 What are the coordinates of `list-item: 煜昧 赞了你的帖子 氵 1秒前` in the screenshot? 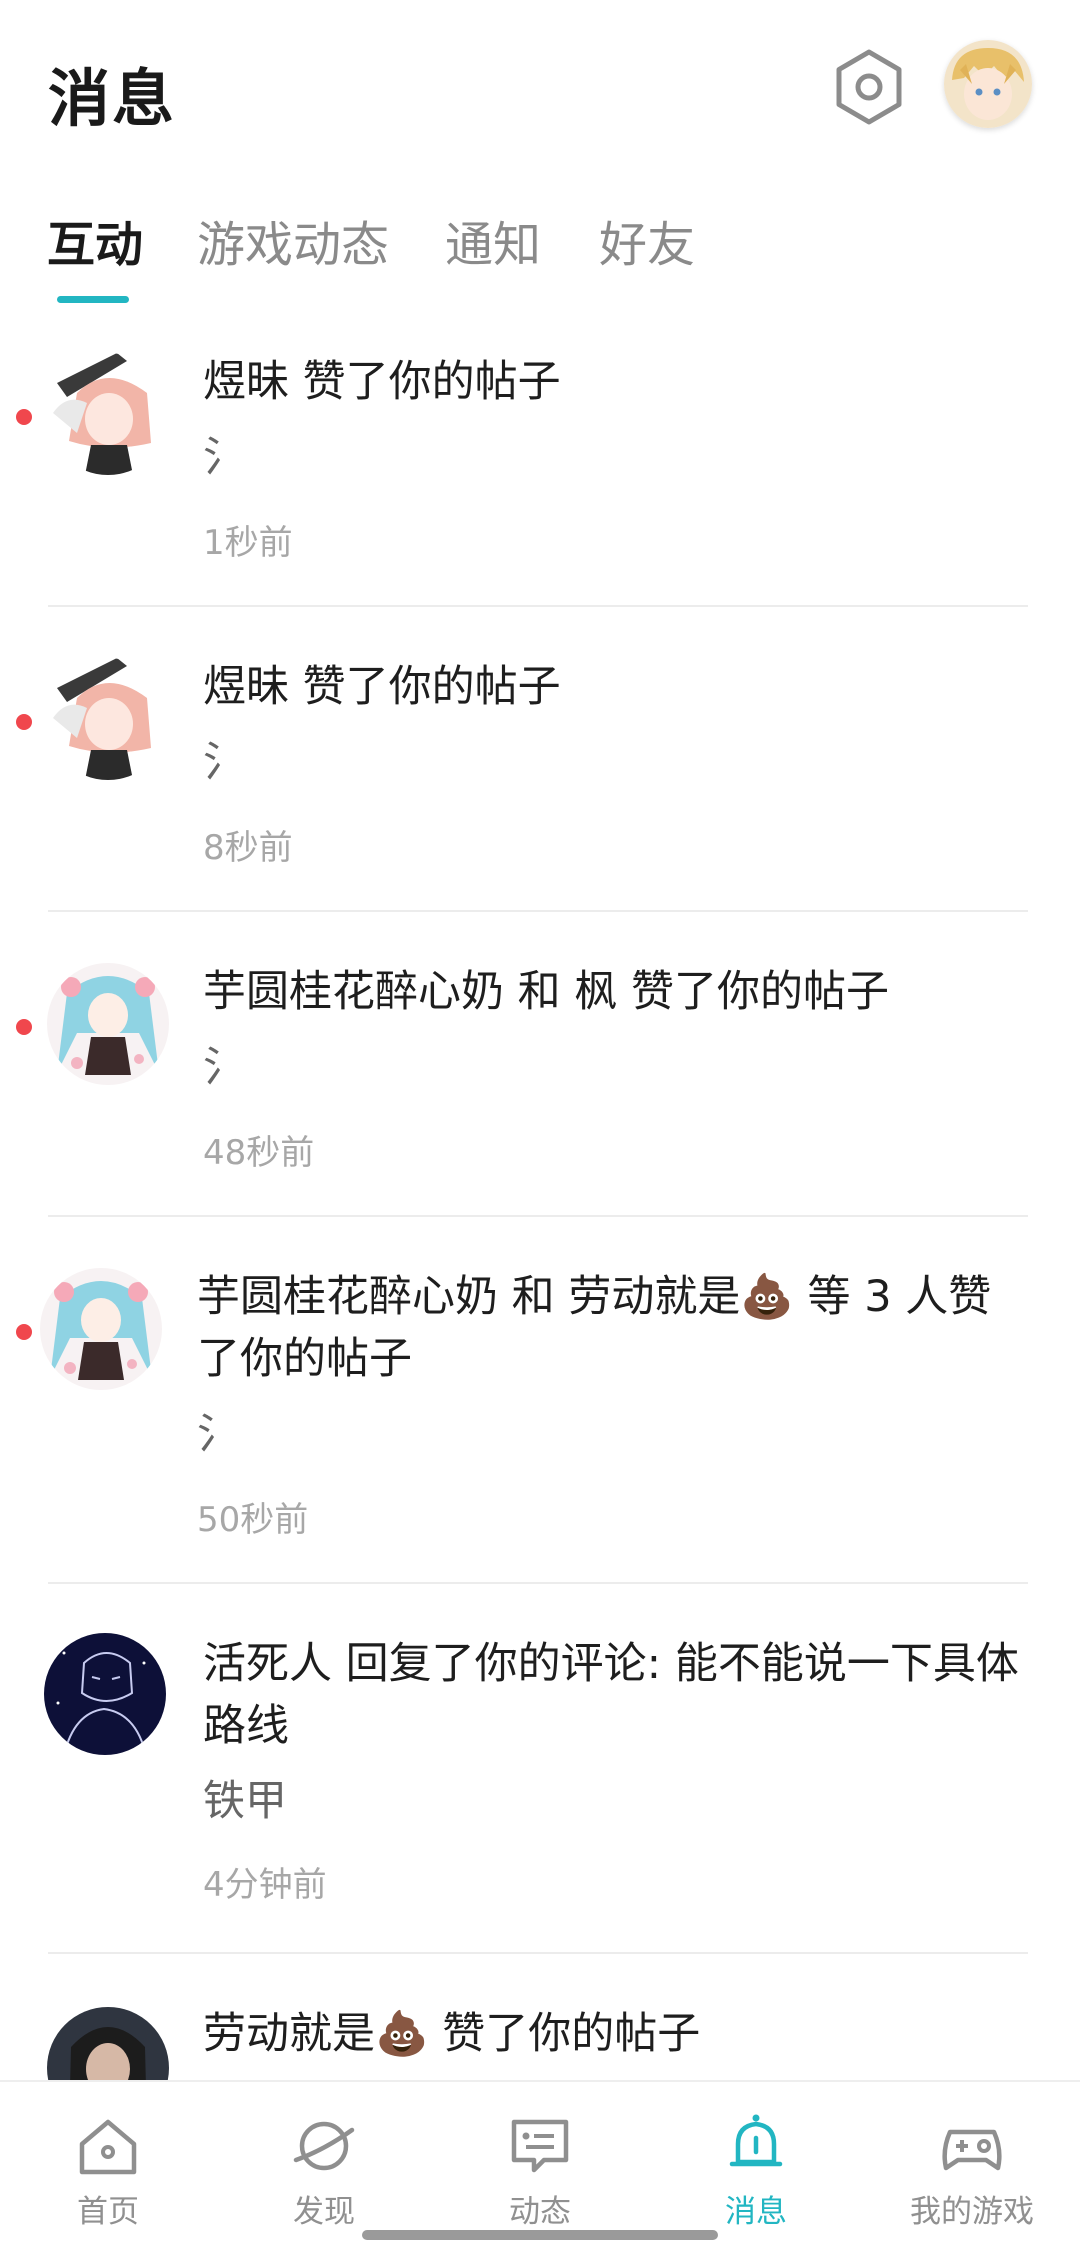 It's located at (540, 460).